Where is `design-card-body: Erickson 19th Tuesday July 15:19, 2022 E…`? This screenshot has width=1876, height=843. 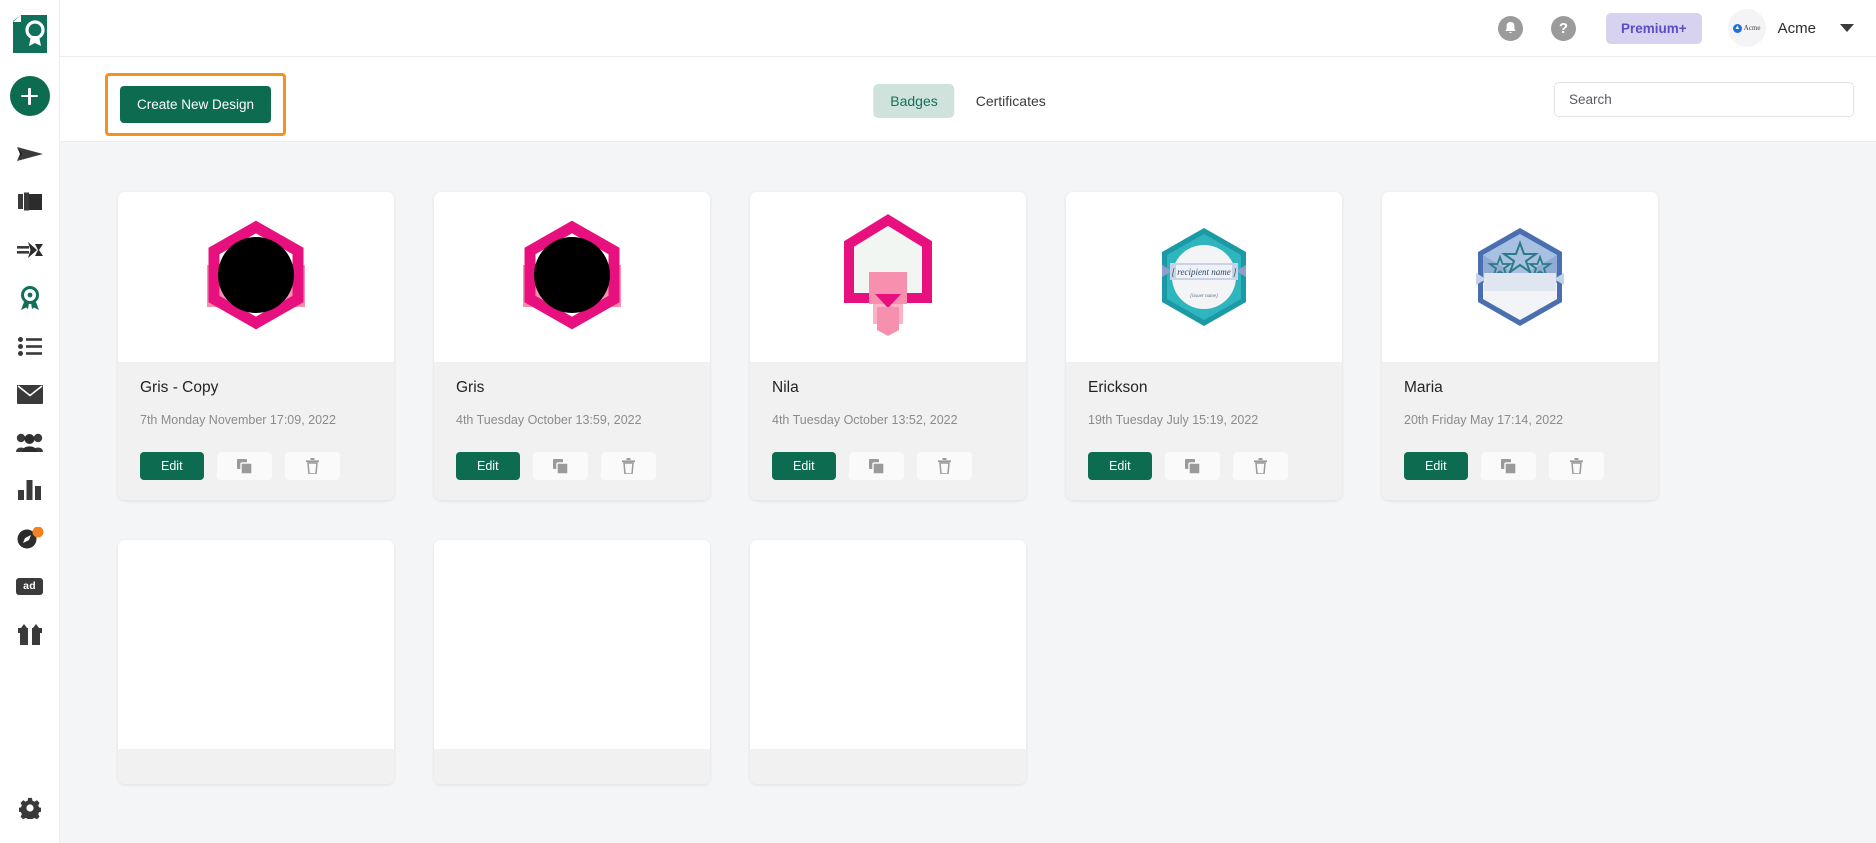
design-card-body: Erickson 19th Tuesday July 15:19, 2022 E… is located at coordinates (1204, 431).